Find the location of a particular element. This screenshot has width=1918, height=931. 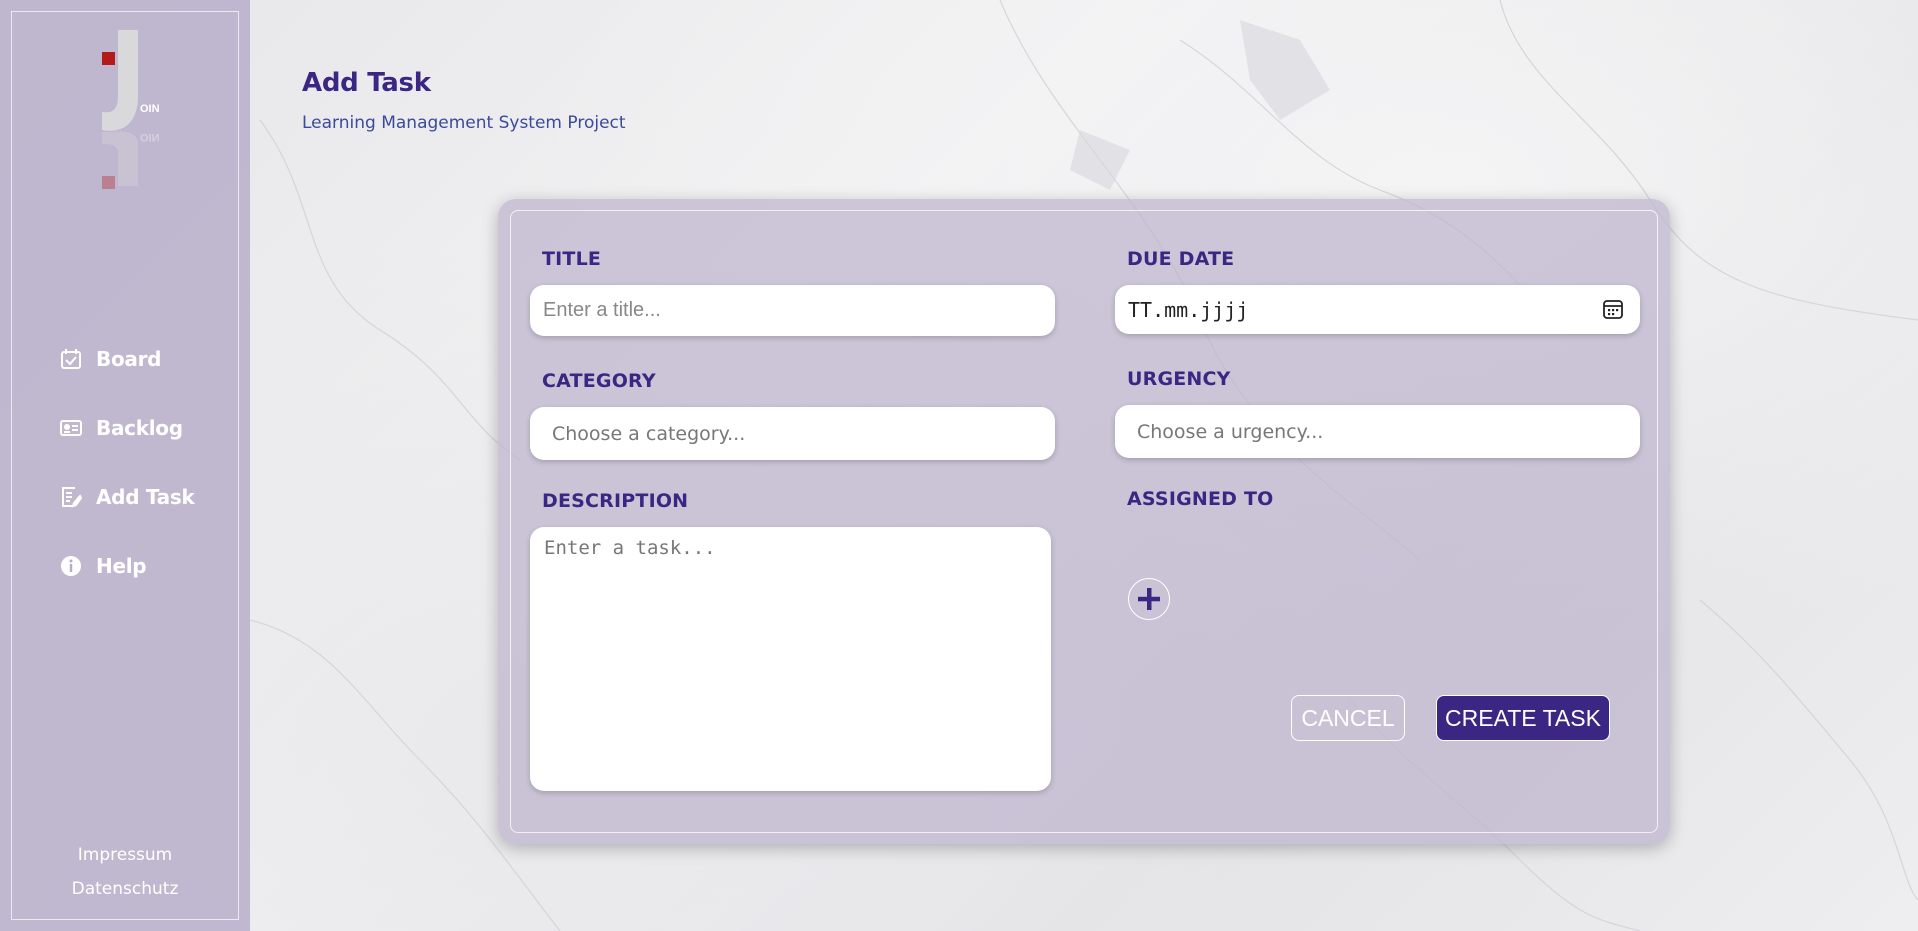

sidebar-item-label: Help is located at coordinates (121, 566).